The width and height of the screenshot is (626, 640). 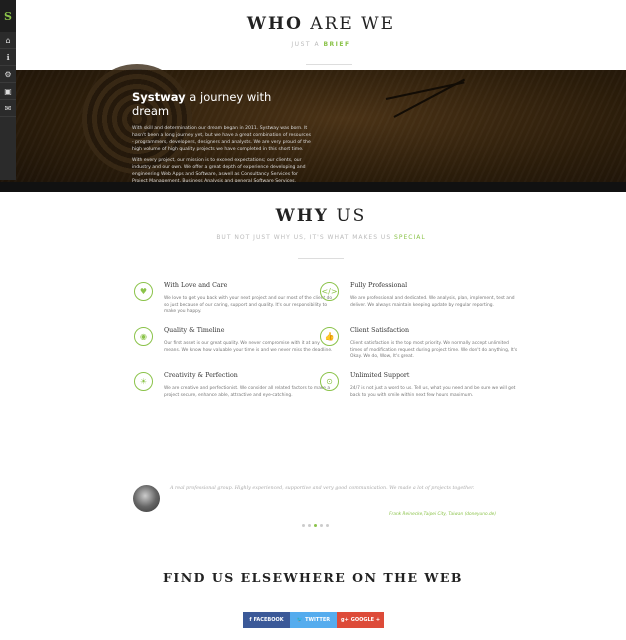 I want to click on feature-title: Quality & Timeline, so click(x=194, y=330).